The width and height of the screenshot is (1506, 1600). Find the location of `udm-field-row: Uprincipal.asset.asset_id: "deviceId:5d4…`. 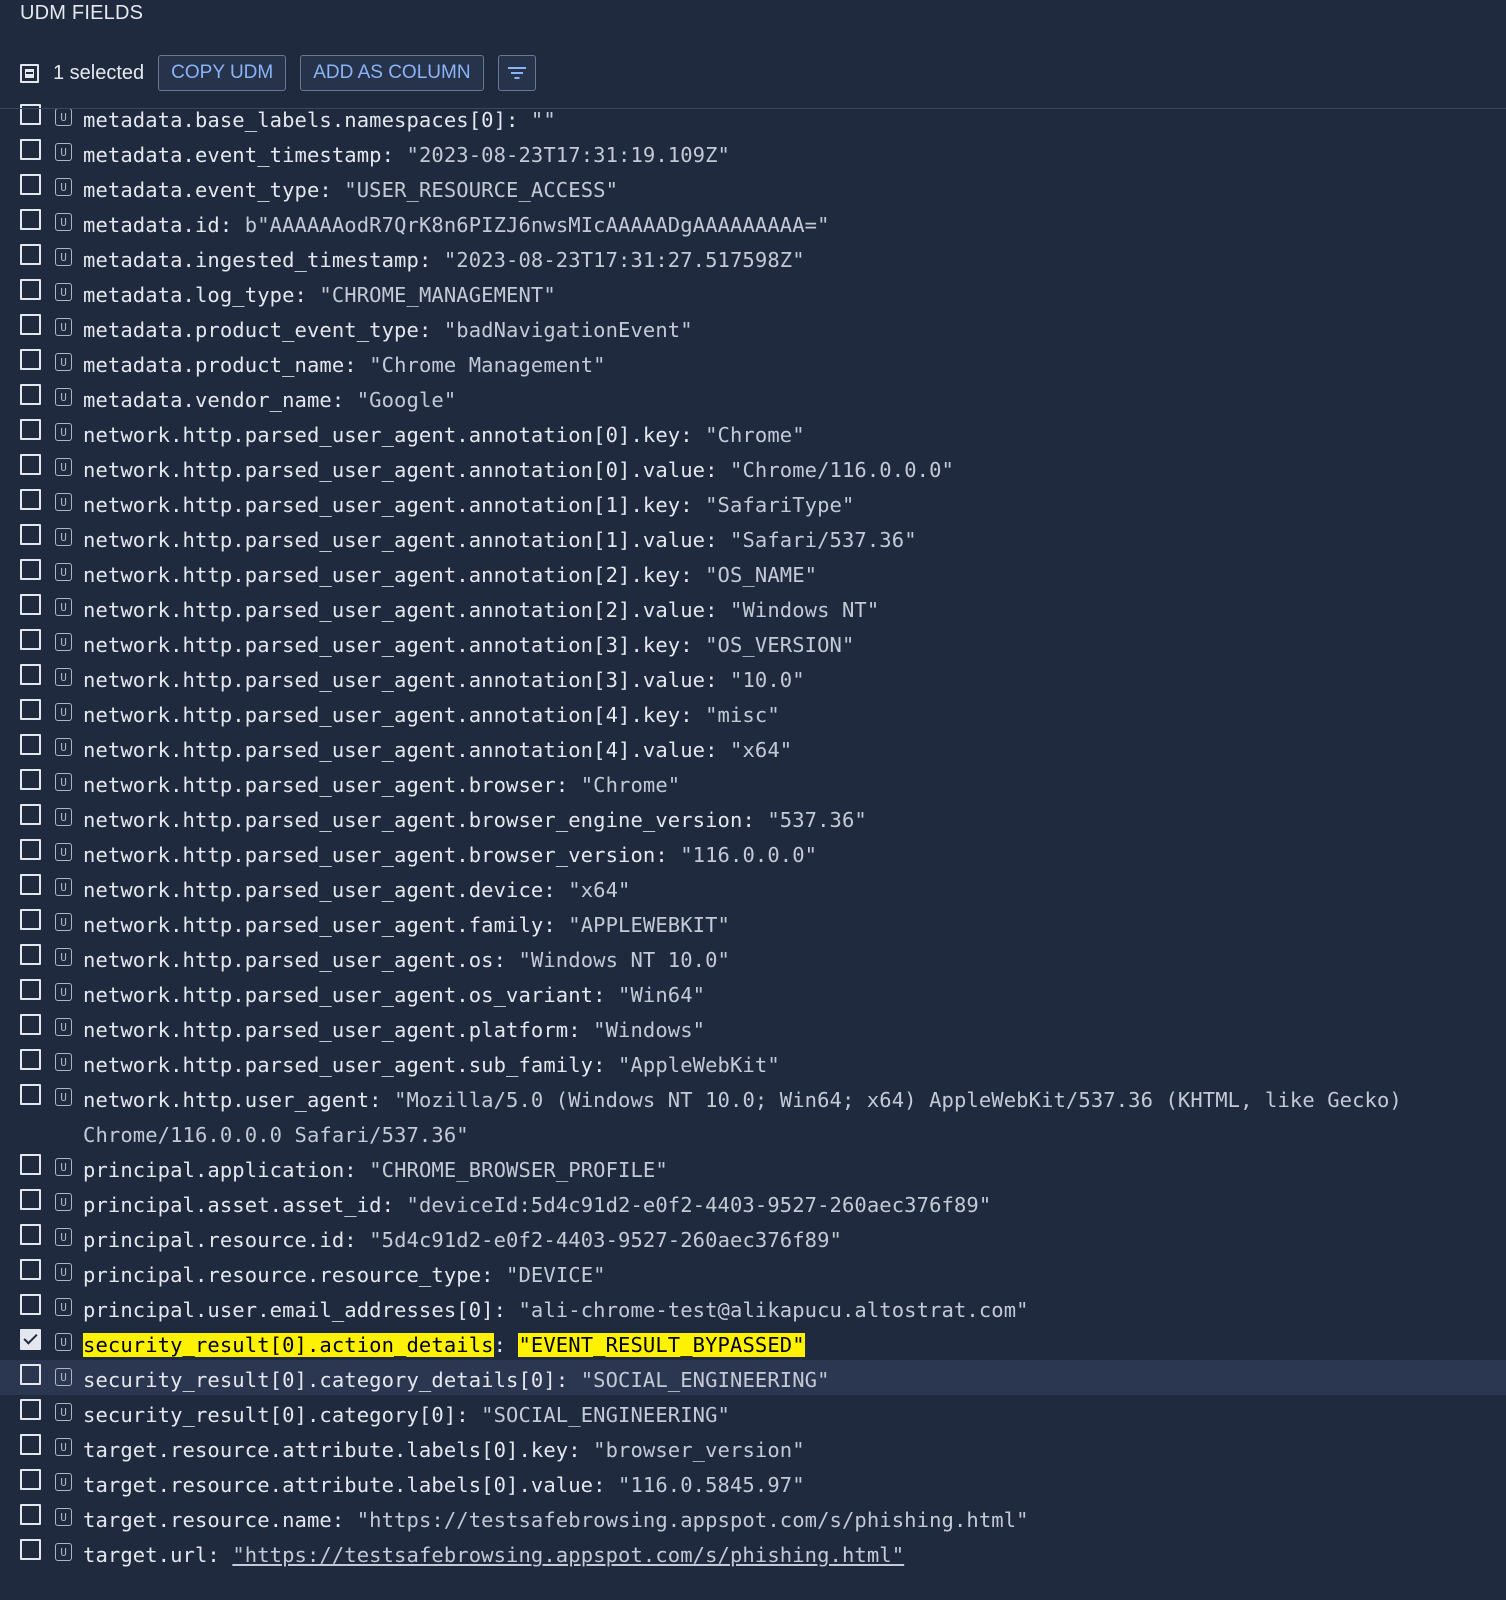

udm-field-row: Uprincipal.asset.asset_id: "deviceId:5d4… is located at coordinates (753, 1202).